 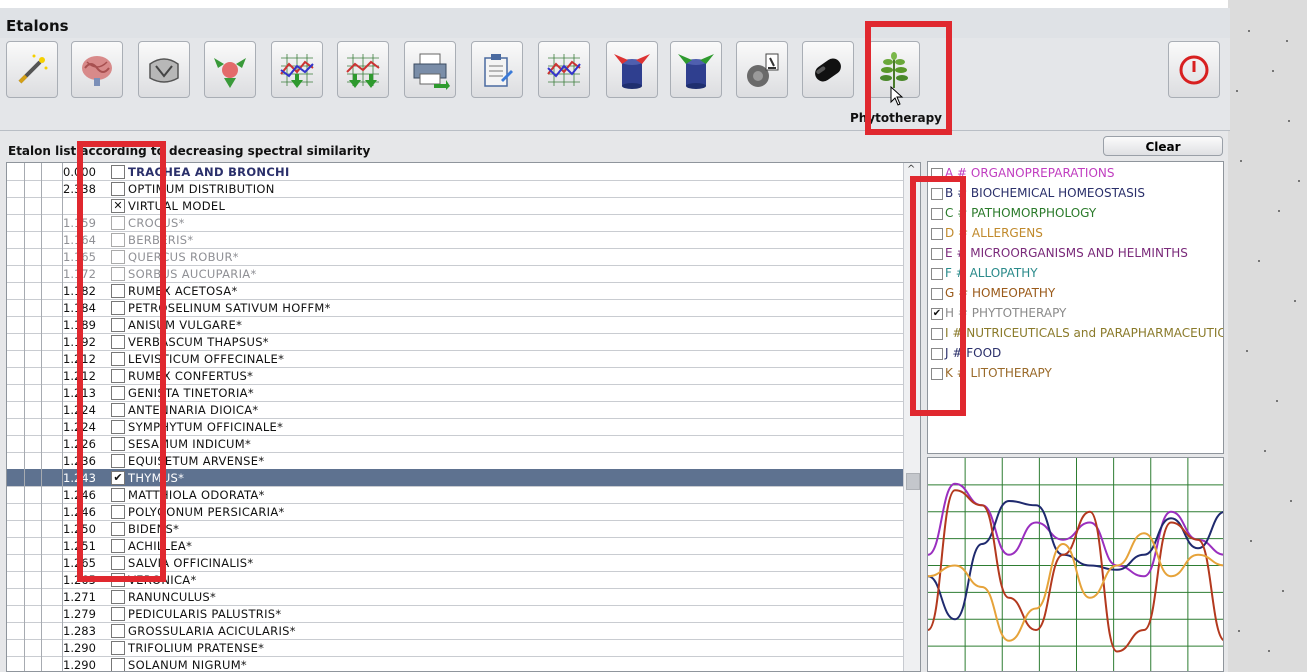 What do you see at coordinates (455, 631) in the screenshot?
I see `table-row: 1.283 GROSSULARIA ACICULARIS*` at bounding box center [455, 631].